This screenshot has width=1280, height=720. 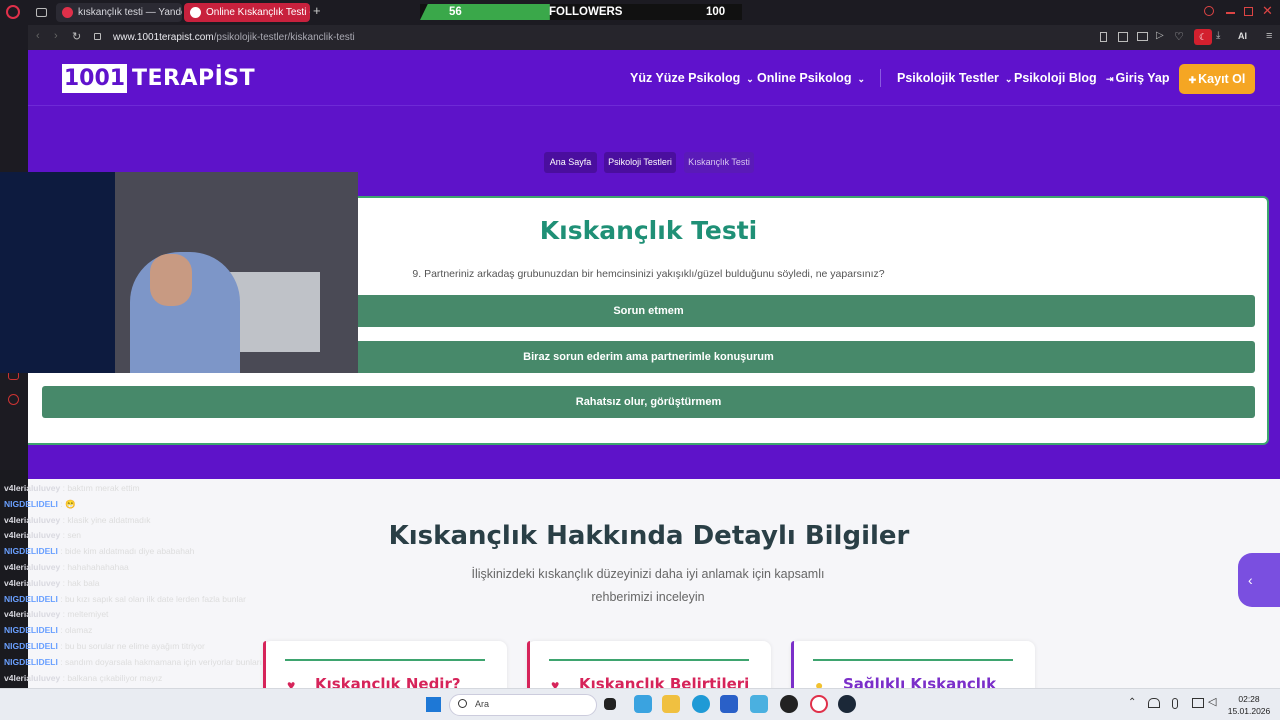 I want to click on play-icon: ▷, so click(x=1160, y=35).